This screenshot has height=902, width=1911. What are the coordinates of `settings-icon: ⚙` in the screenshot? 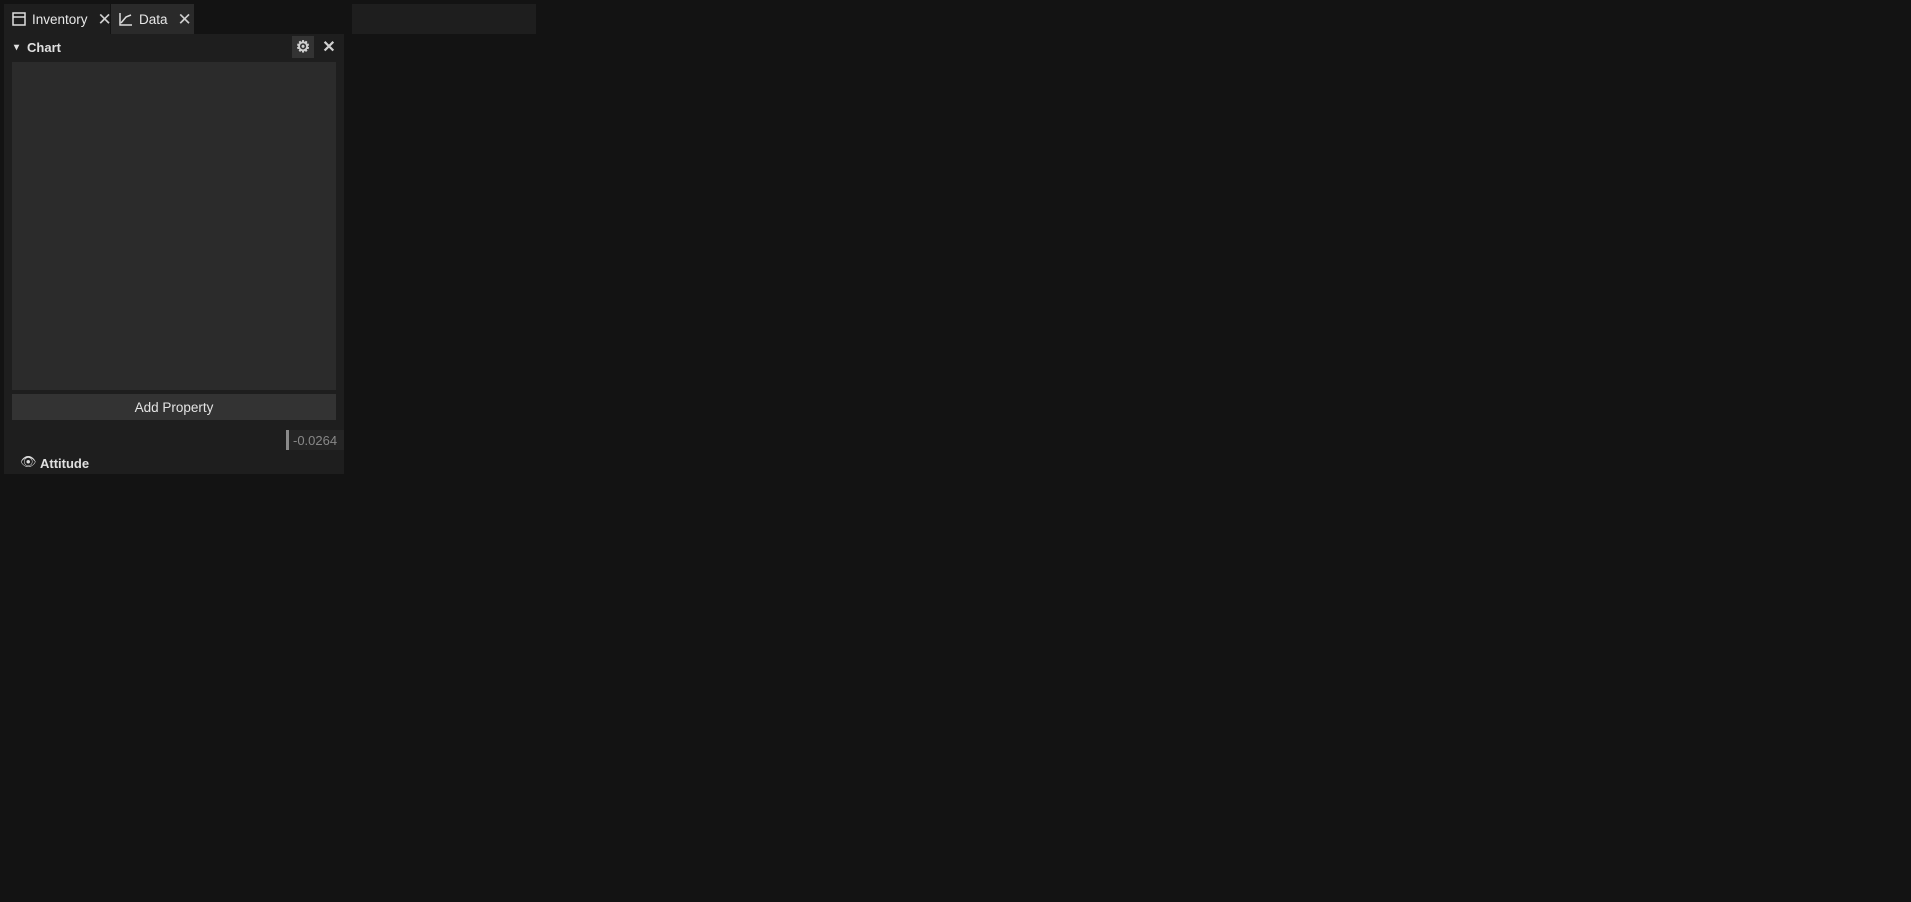 It's located at (303, 47).